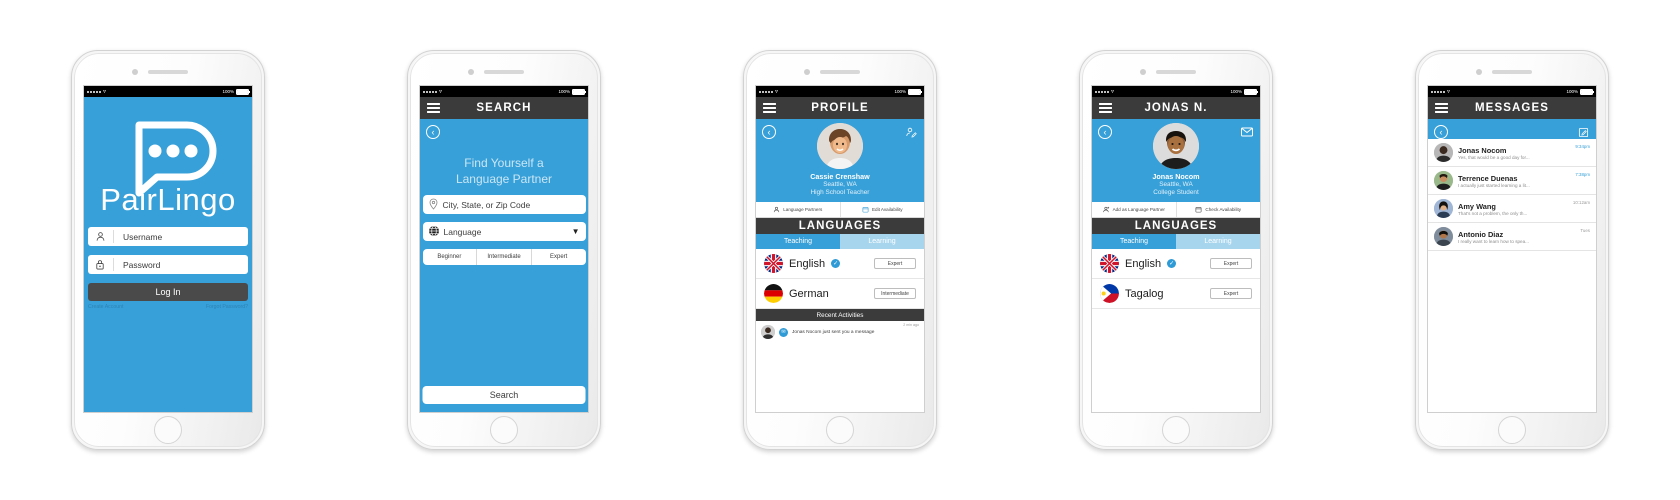 This screenshot has width=1680, height=500. I want to click on nav-bar: MESSAGES, so click(1512, 108).